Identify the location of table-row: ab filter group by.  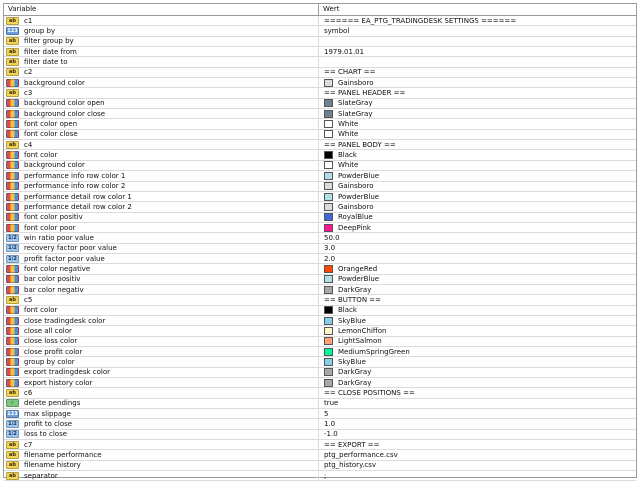
(320, 42).